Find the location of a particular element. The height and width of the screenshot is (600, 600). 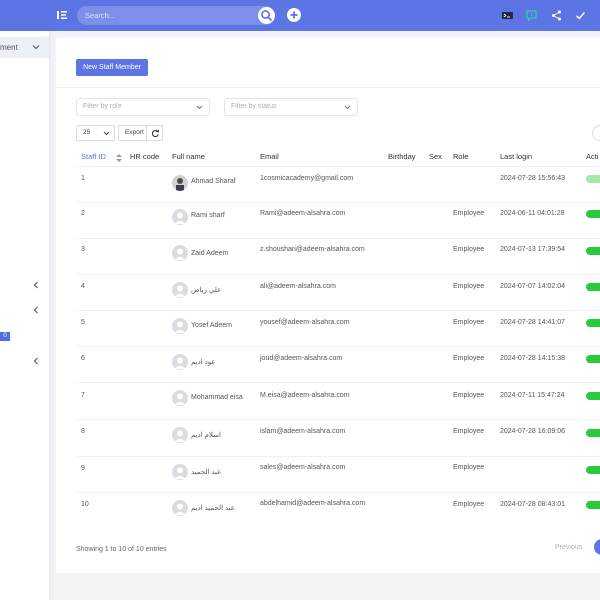

sort-icon is located at coordinates (119, 158).